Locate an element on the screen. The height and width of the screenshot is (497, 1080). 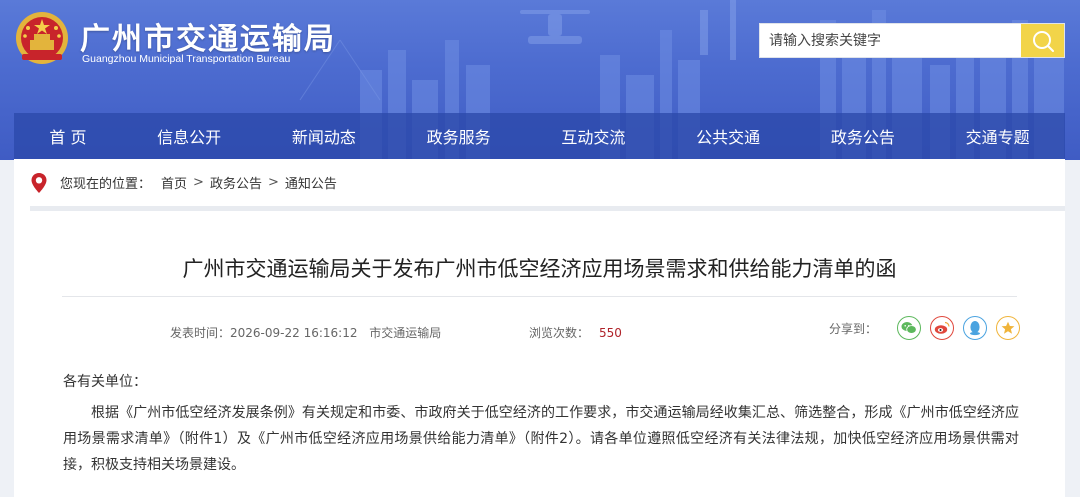
search-button is located at coordinates (1042, 40).